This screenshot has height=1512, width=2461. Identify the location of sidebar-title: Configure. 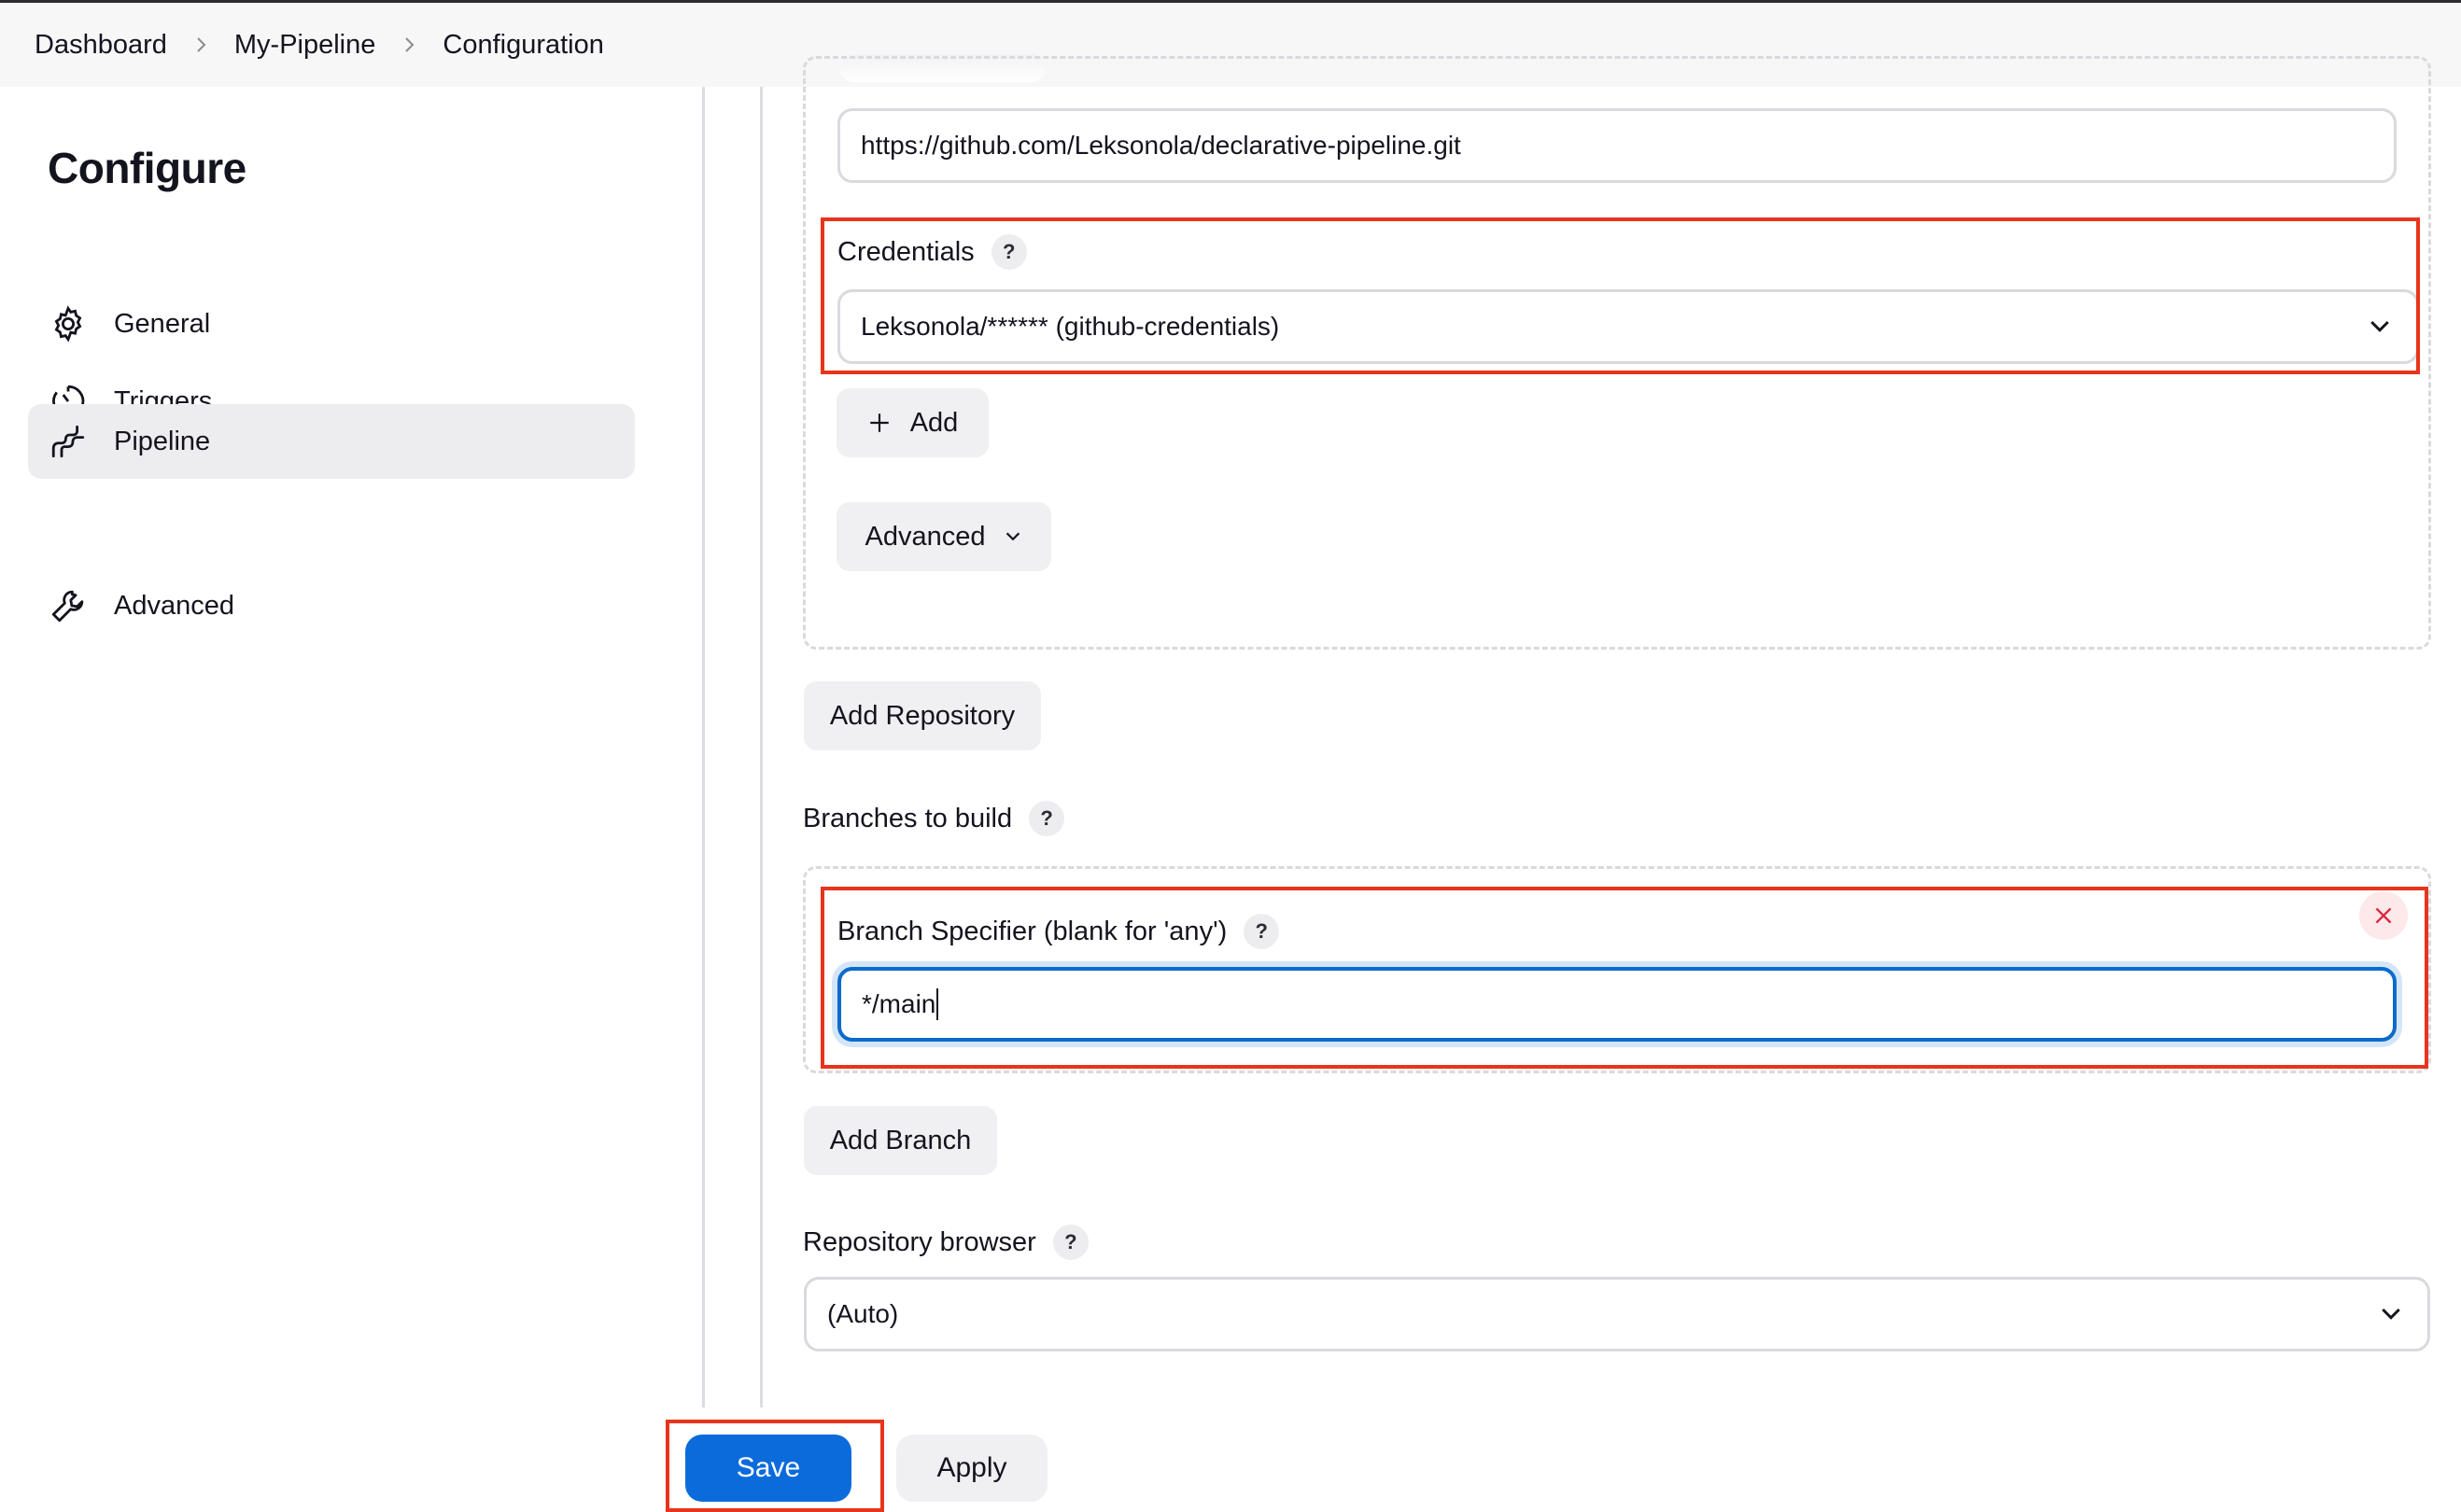
(147, 168).